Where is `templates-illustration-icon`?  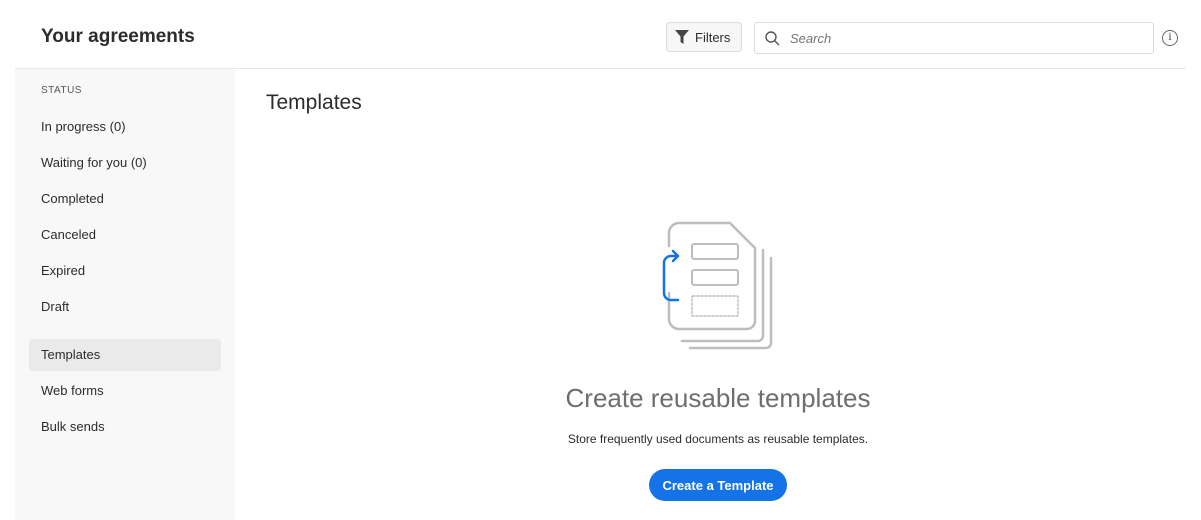 templates-illustration-icon is located at coordinates (717, 285).